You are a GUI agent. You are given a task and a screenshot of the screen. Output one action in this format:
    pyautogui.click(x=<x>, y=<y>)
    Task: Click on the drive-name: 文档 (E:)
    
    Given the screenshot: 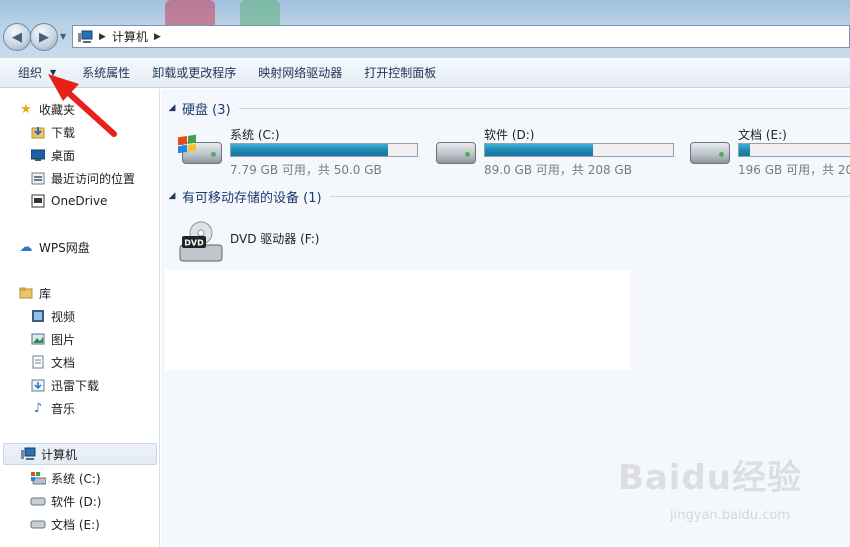 What is the action you would take?
    pyautogui.click(x=762, y=135)
    